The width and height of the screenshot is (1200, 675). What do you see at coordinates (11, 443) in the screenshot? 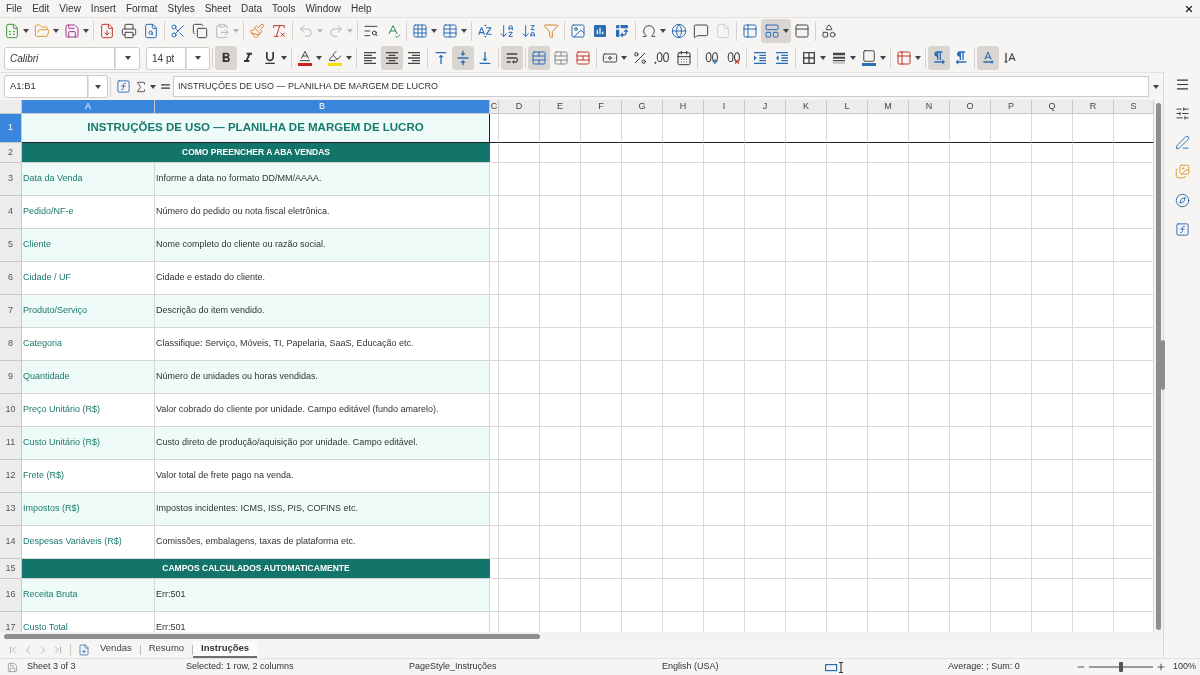
I see `row-header: 11` at bounding box center [11, 443].